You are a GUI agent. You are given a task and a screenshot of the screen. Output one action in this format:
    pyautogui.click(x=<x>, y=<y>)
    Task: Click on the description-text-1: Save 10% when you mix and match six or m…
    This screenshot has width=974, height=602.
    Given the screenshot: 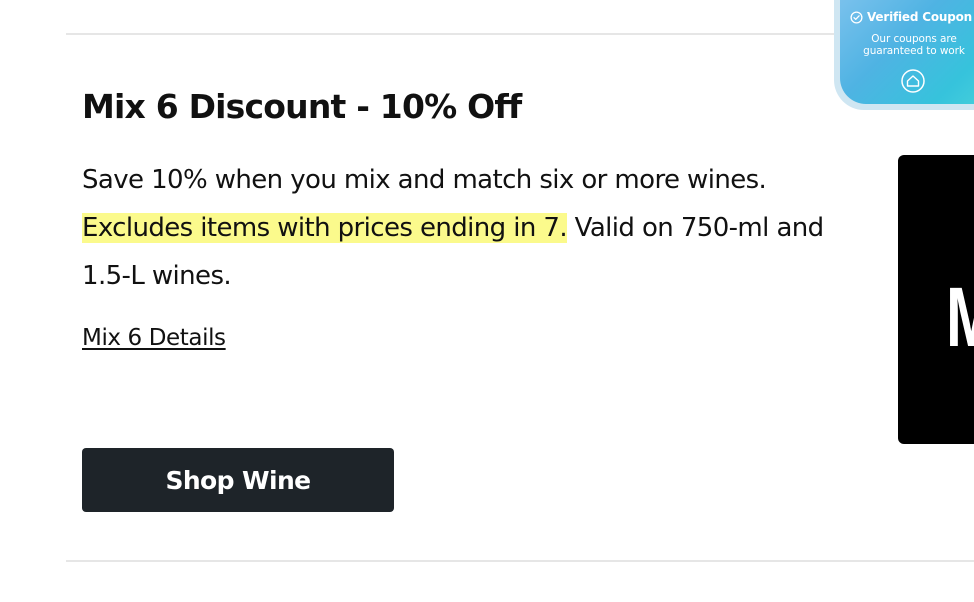 What is the action you would take?
    pyautogui.click(x=424, y=180)
    